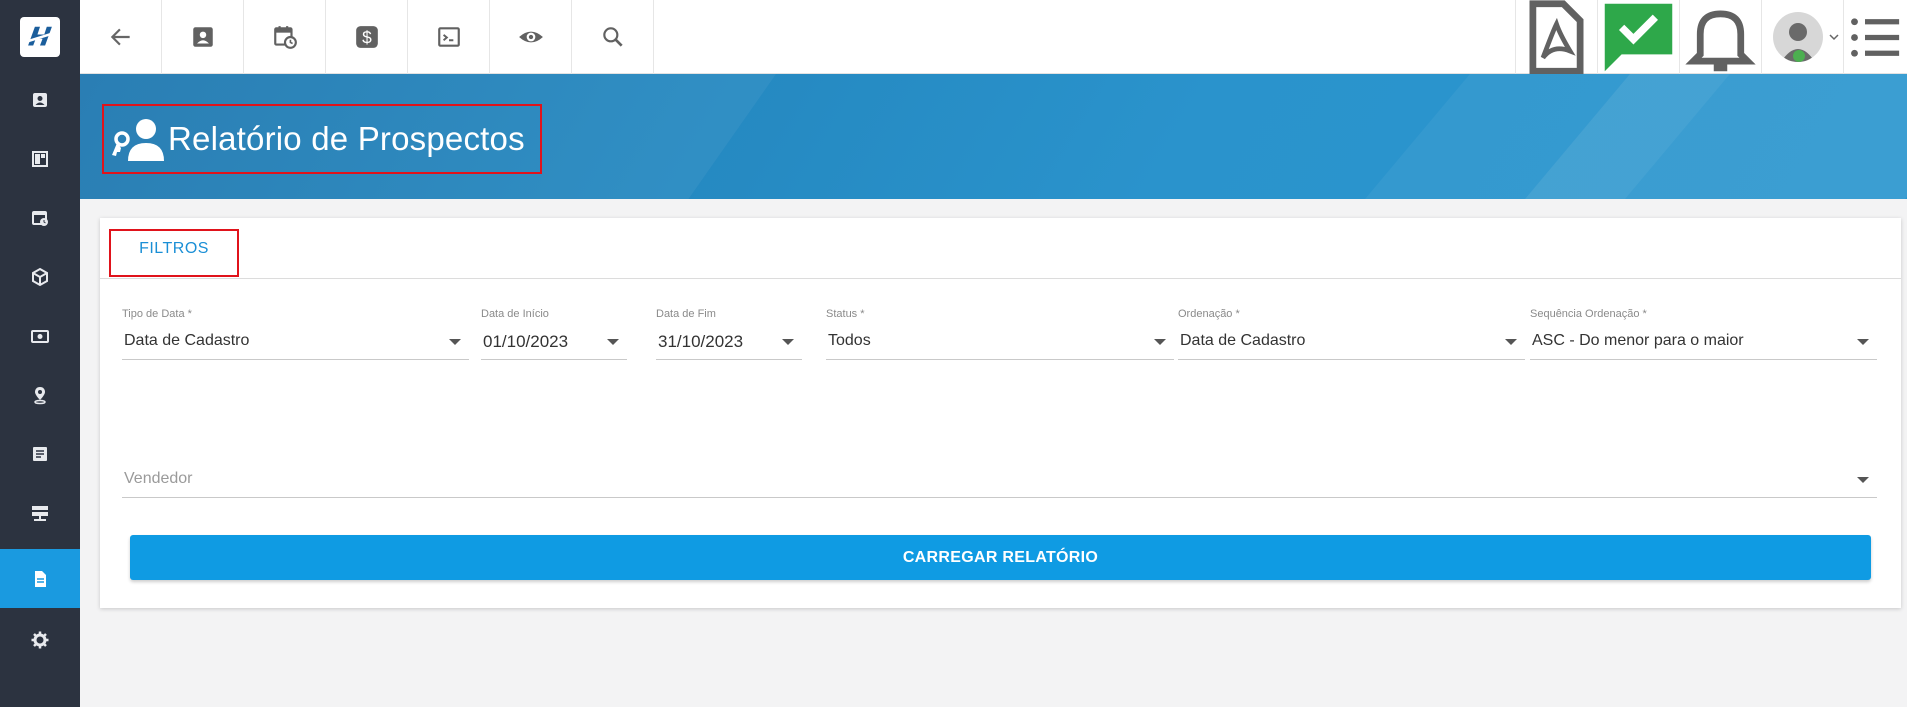  What do you see at coordinates (295, 334) in the screenshot?
I see `tipo-data-select: Tipo de Data * Data de Cadastro` at bounding box center [295, 334].